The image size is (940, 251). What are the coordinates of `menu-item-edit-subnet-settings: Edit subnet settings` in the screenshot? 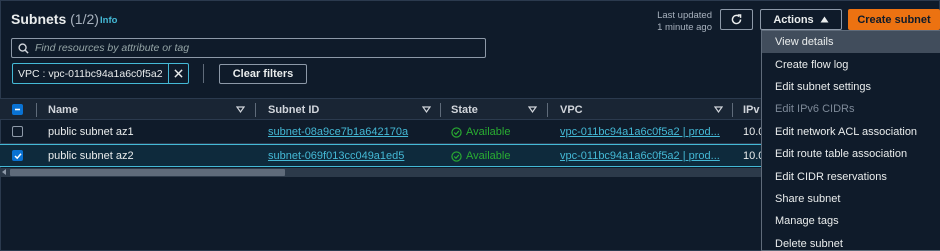 It's located at (851, 87).